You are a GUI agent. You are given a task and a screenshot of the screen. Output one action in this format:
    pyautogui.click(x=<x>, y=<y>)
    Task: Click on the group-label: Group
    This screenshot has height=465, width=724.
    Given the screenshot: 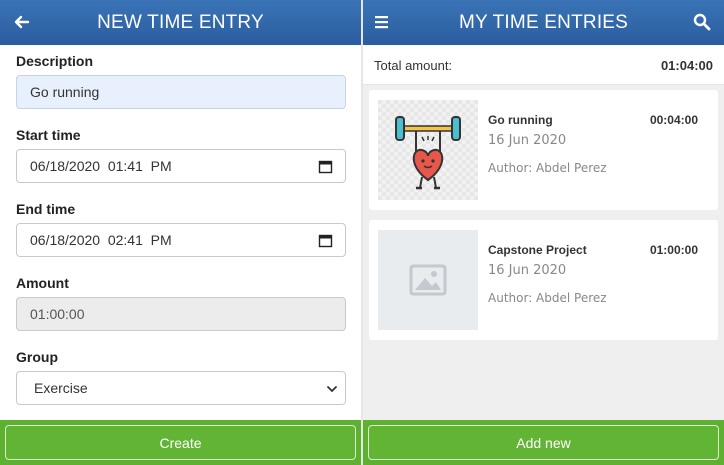 What is the action you would take?
    pyautogui.click(x=37, y=357)
    